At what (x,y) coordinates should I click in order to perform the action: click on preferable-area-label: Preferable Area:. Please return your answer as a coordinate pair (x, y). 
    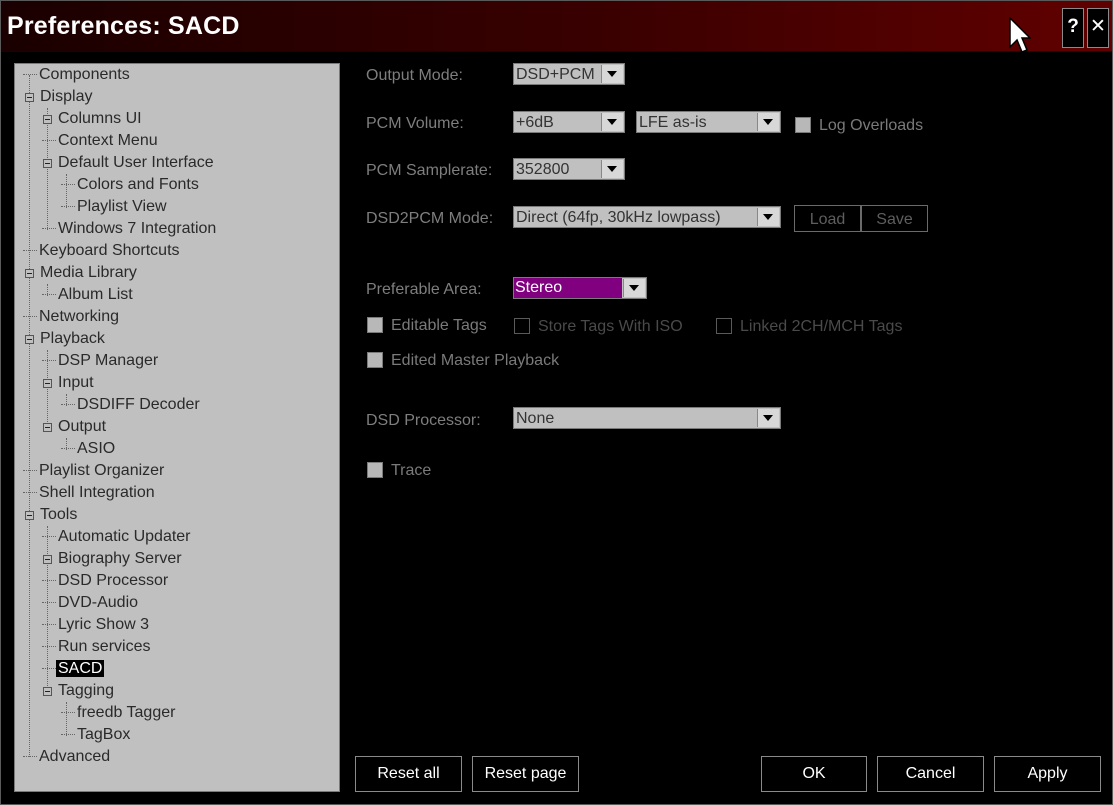
    Looking at the image, I should click on (424, 289).